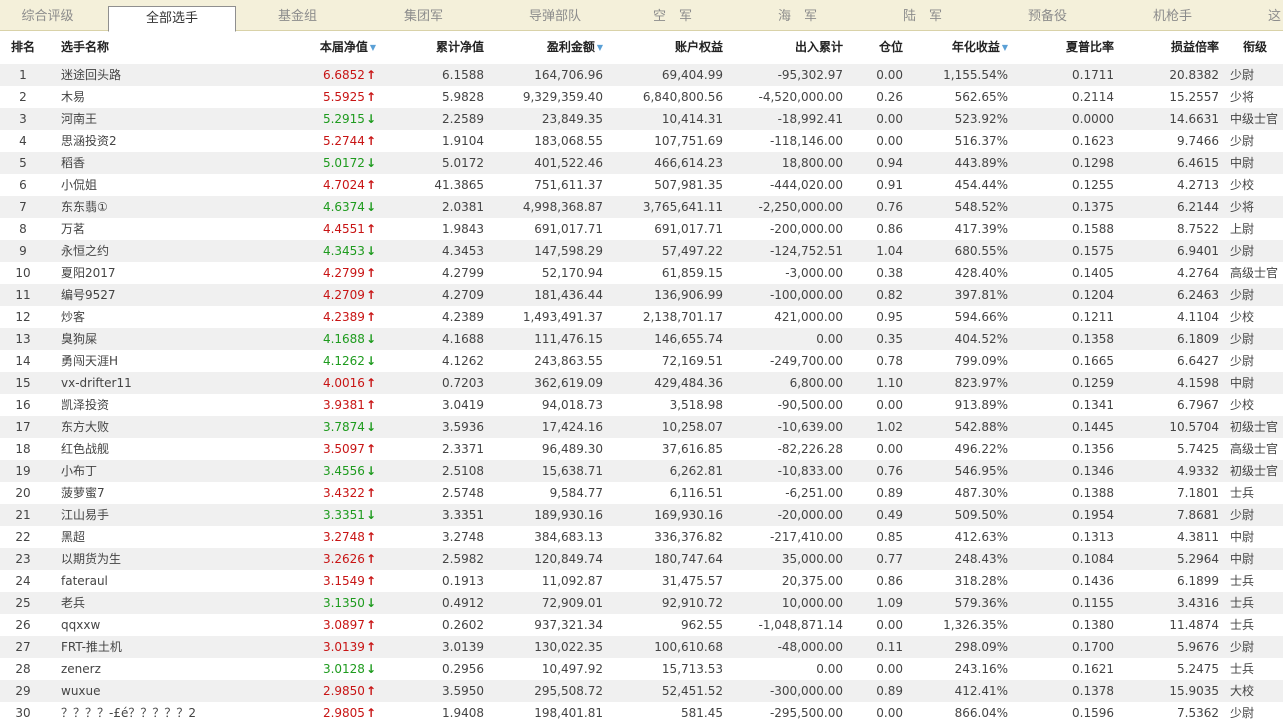 Image resolution: width=1283 pixels, height=726 pixels. Describe the element at coordinates (23, 47) in the screenshot. I see `header-rank: 排名` at that location.